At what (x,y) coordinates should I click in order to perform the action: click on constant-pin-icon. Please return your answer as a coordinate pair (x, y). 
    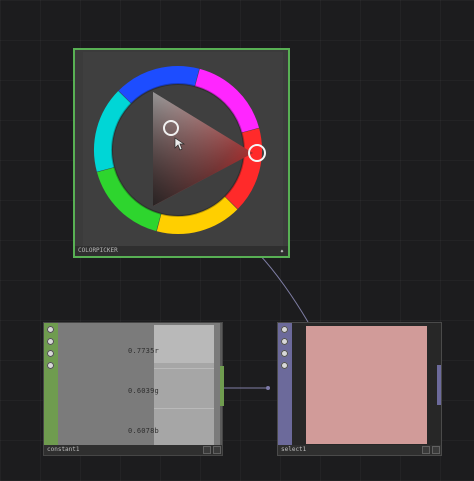
    Looking at the image, I should click on (50, 341).